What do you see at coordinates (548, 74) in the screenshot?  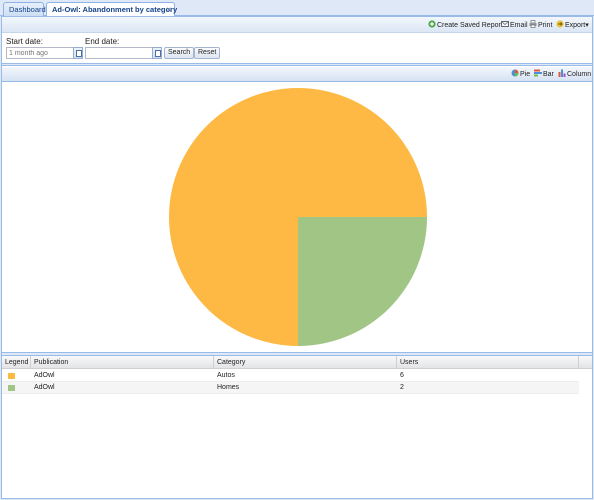 I see `bar-label: Bar` at bounding box center [548, 74].